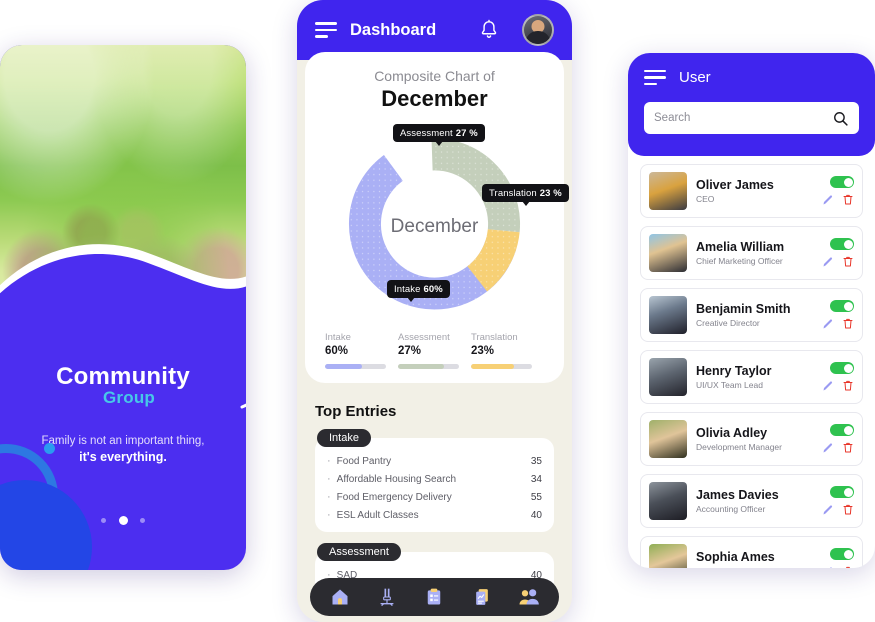 Image resolution: width=875 pixels, height=622 pixels. I want to click on list-item: · Affordable Housing Search 34, so click(434, 479).